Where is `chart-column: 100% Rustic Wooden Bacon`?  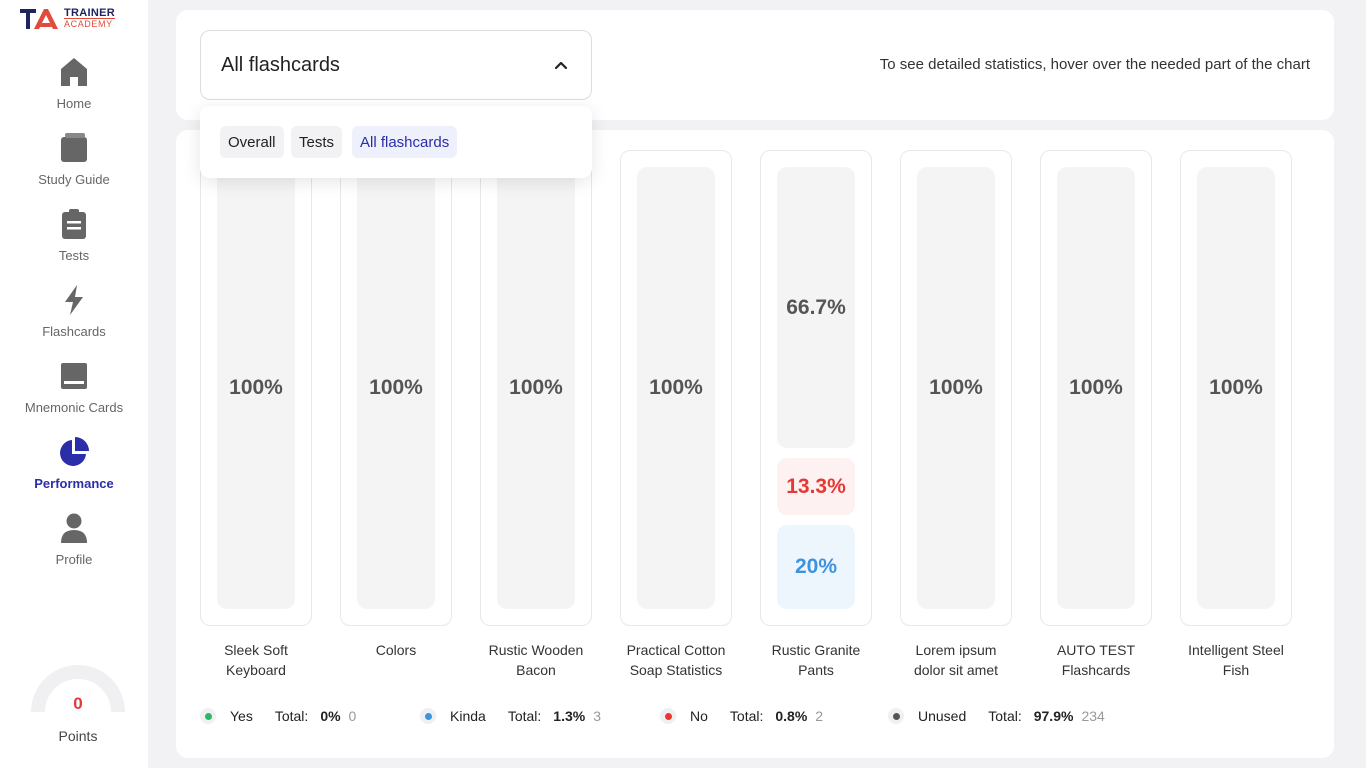 chart-column: 100% Rustic Wooden Bacon is located at coordinates (536, 415).